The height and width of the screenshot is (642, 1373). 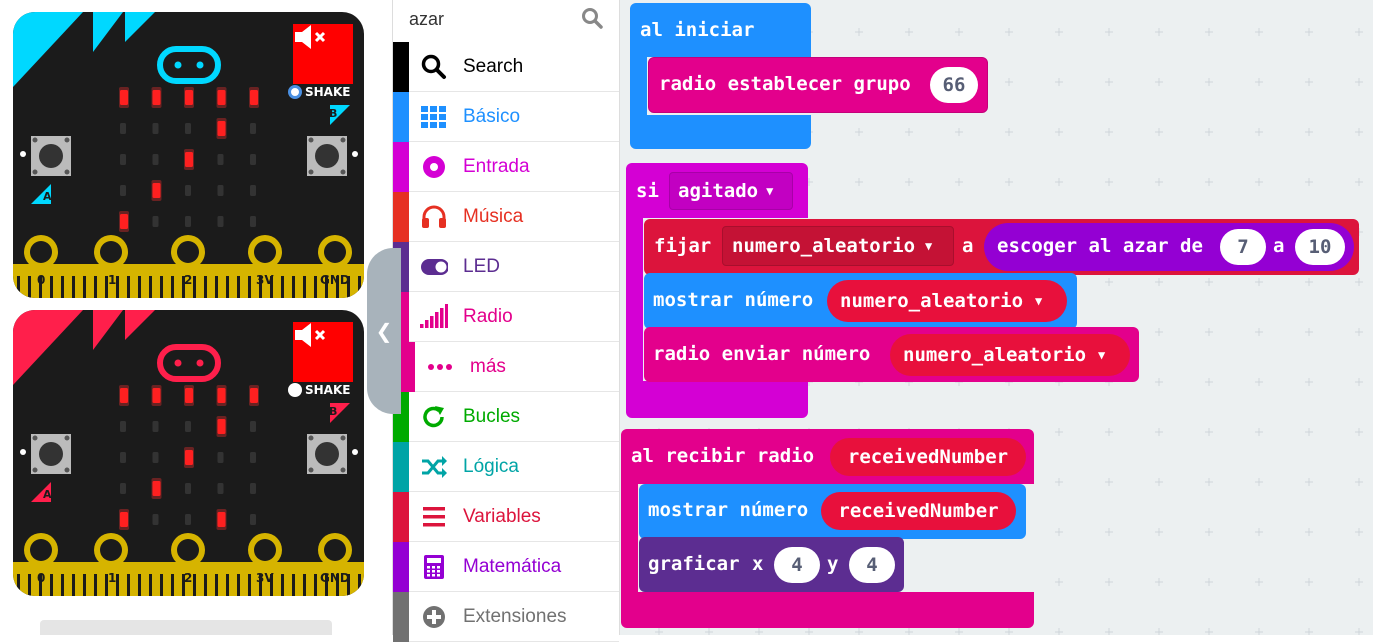 I want to click on toolbox-category-matematica: Matemática, so click(x=506, y=567).